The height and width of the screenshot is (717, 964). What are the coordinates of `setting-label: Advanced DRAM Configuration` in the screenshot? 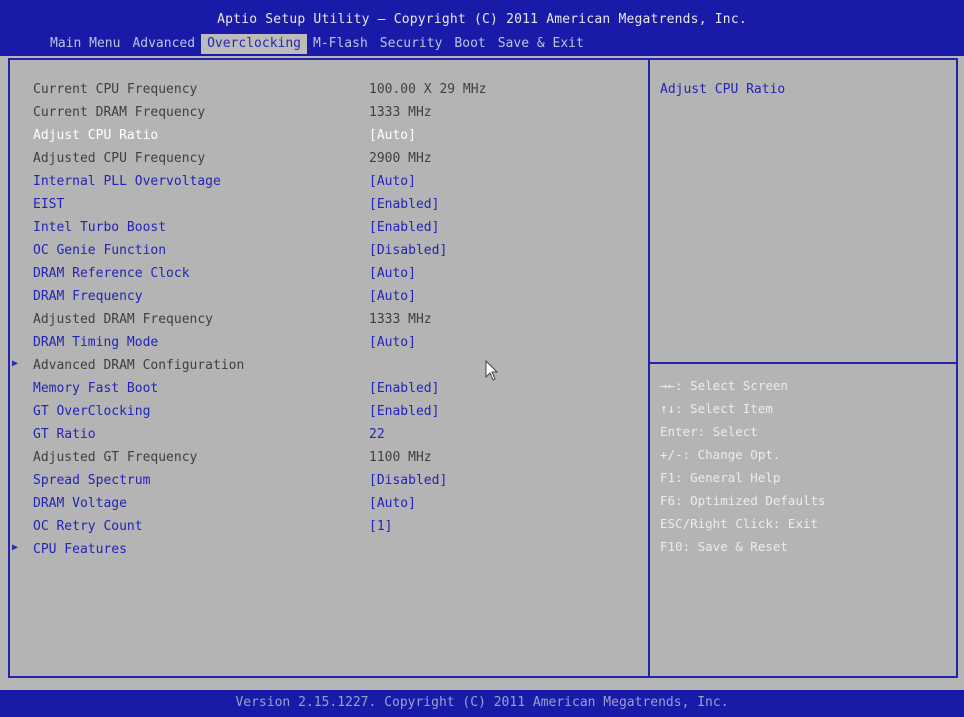 It's located at (139, 365).